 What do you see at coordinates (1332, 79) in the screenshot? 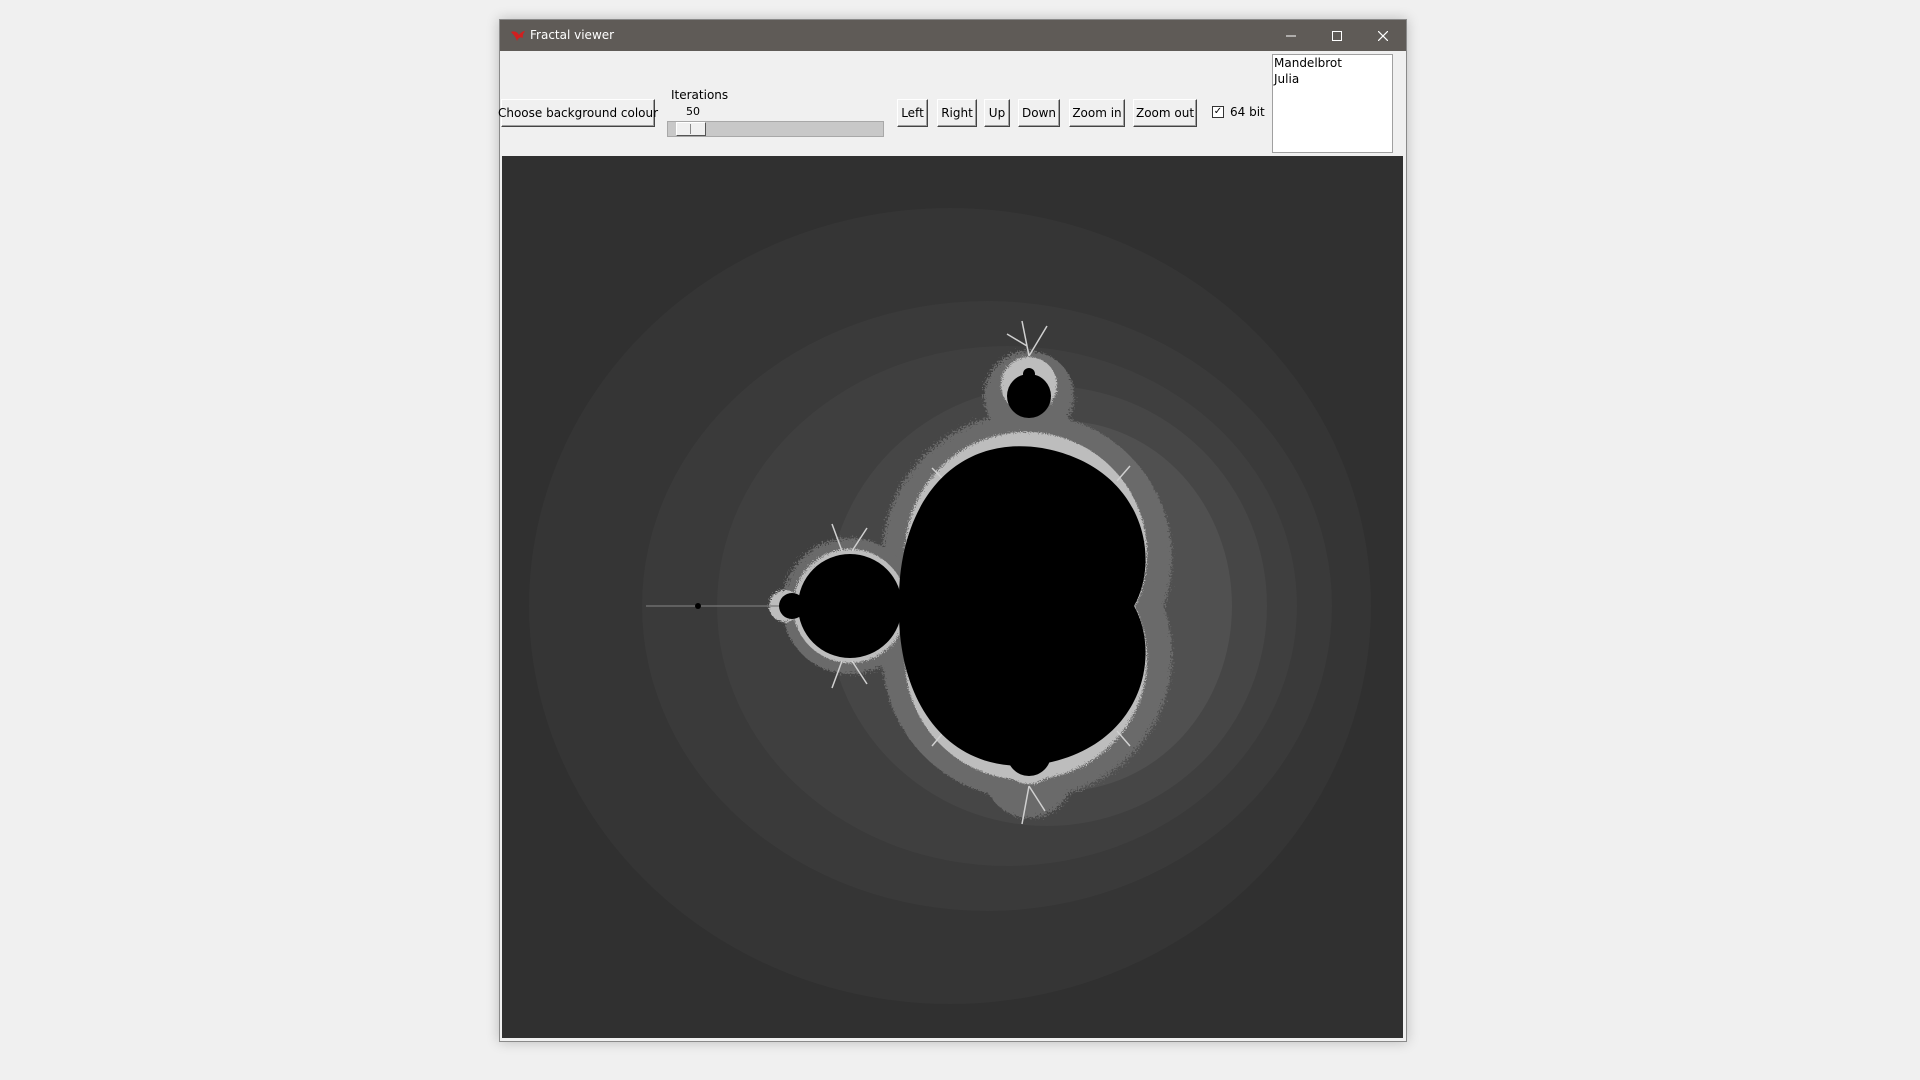
I see `list-item-julia: Julia` at bounding box center [1332, 79].